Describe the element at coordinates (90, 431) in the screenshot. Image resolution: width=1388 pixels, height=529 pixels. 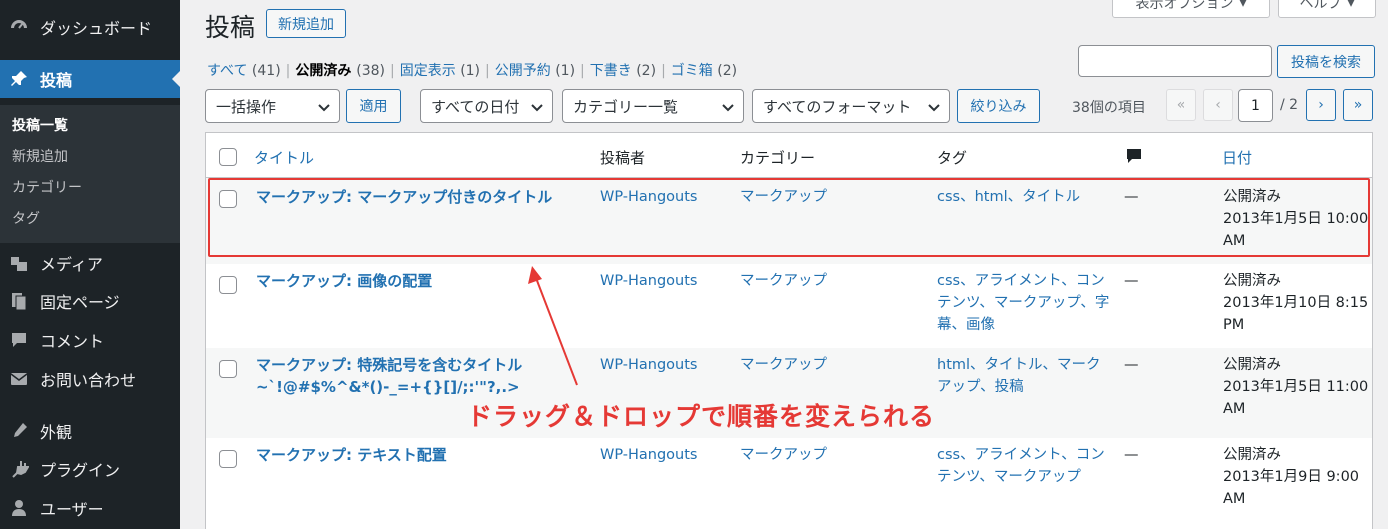
I see `menu-appearance: 外観` at that location.